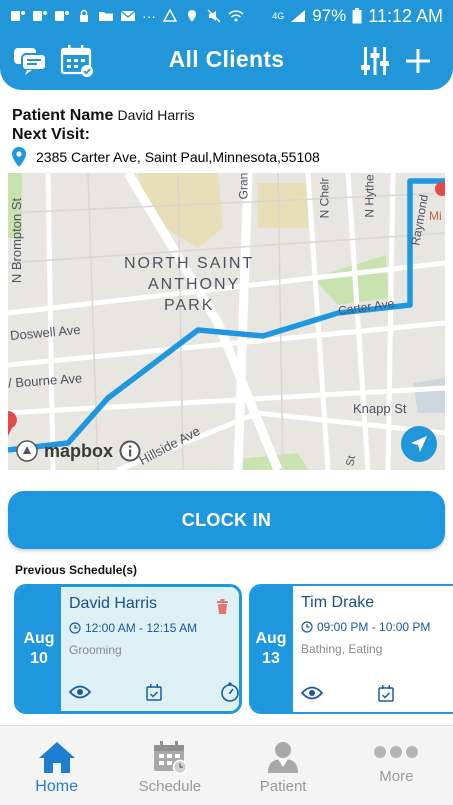  I want to click on map-label-poi: Mi, so click(435, 216).